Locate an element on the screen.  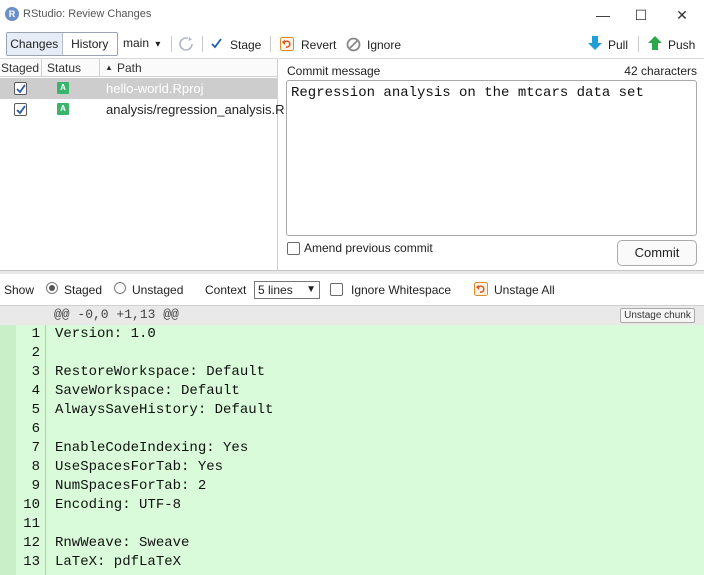
line-number: 1 is located at coordinates (35, 334).